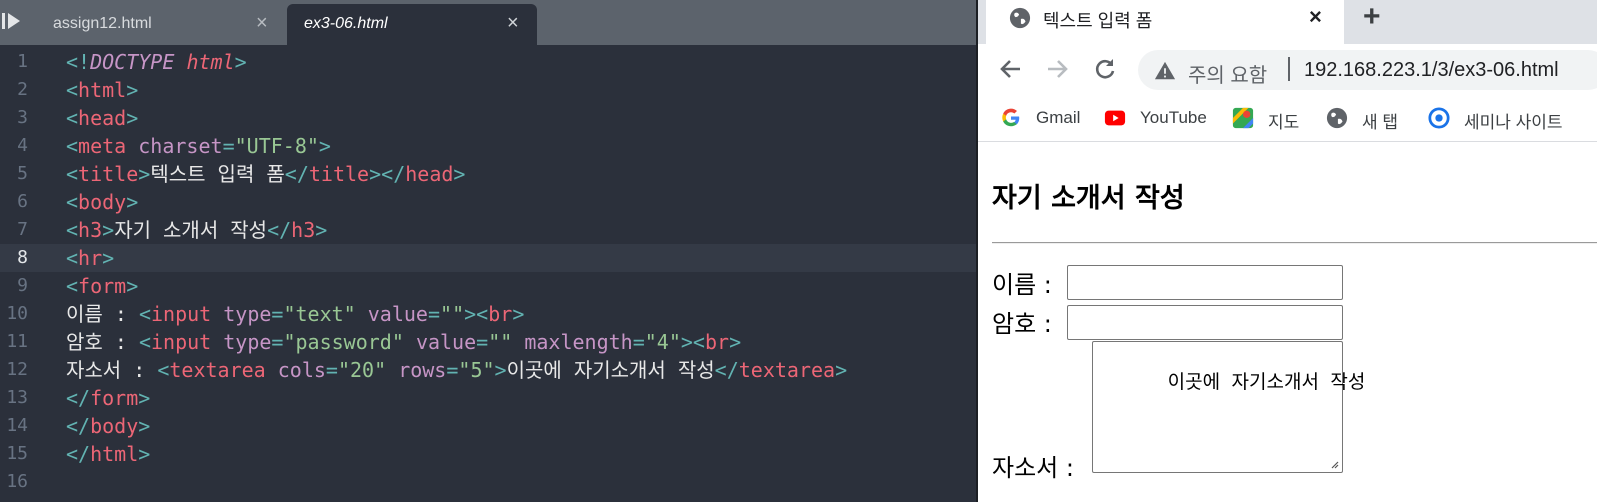  What do you see at coordinates (1105, 69) in the screenshot?
I see `reload-icon` at bounding box center [1105, 69].